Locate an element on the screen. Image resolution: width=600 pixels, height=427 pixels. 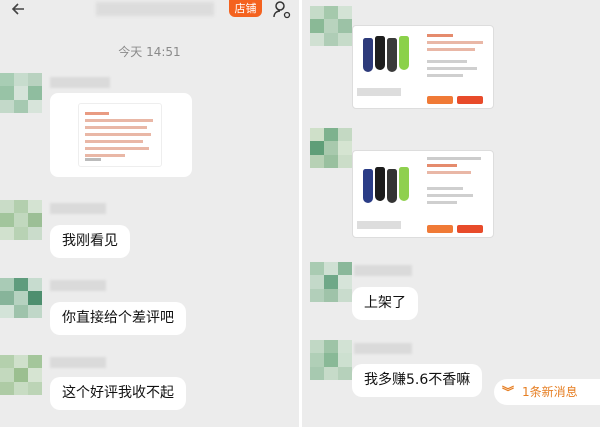
user-settings-icon is located at coordinates (282, 10).